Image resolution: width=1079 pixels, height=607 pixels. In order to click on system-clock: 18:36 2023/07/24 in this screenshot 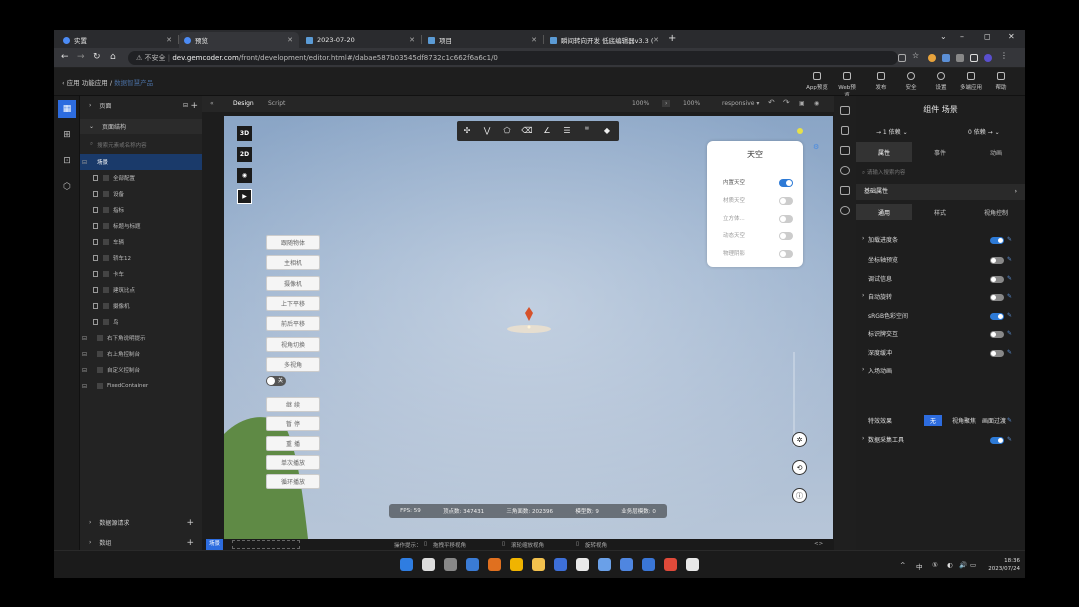, I will do `click(999, 565)`.